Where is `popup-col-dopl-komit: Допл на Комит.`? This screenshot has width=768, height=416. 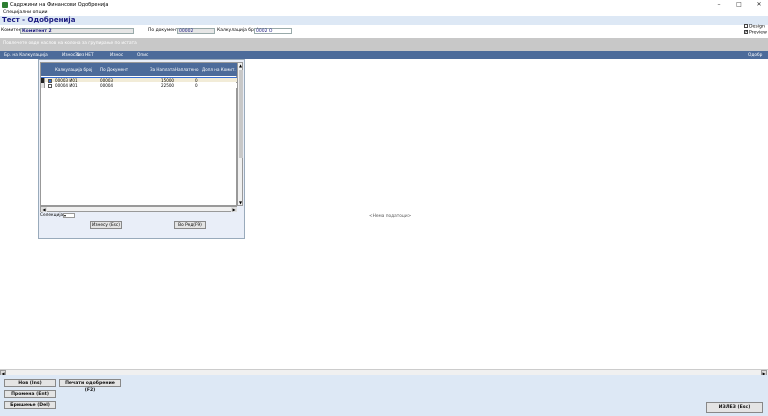
popup-col-dopl-komit: Допл на Комит. is located at coordinates (219, 69).